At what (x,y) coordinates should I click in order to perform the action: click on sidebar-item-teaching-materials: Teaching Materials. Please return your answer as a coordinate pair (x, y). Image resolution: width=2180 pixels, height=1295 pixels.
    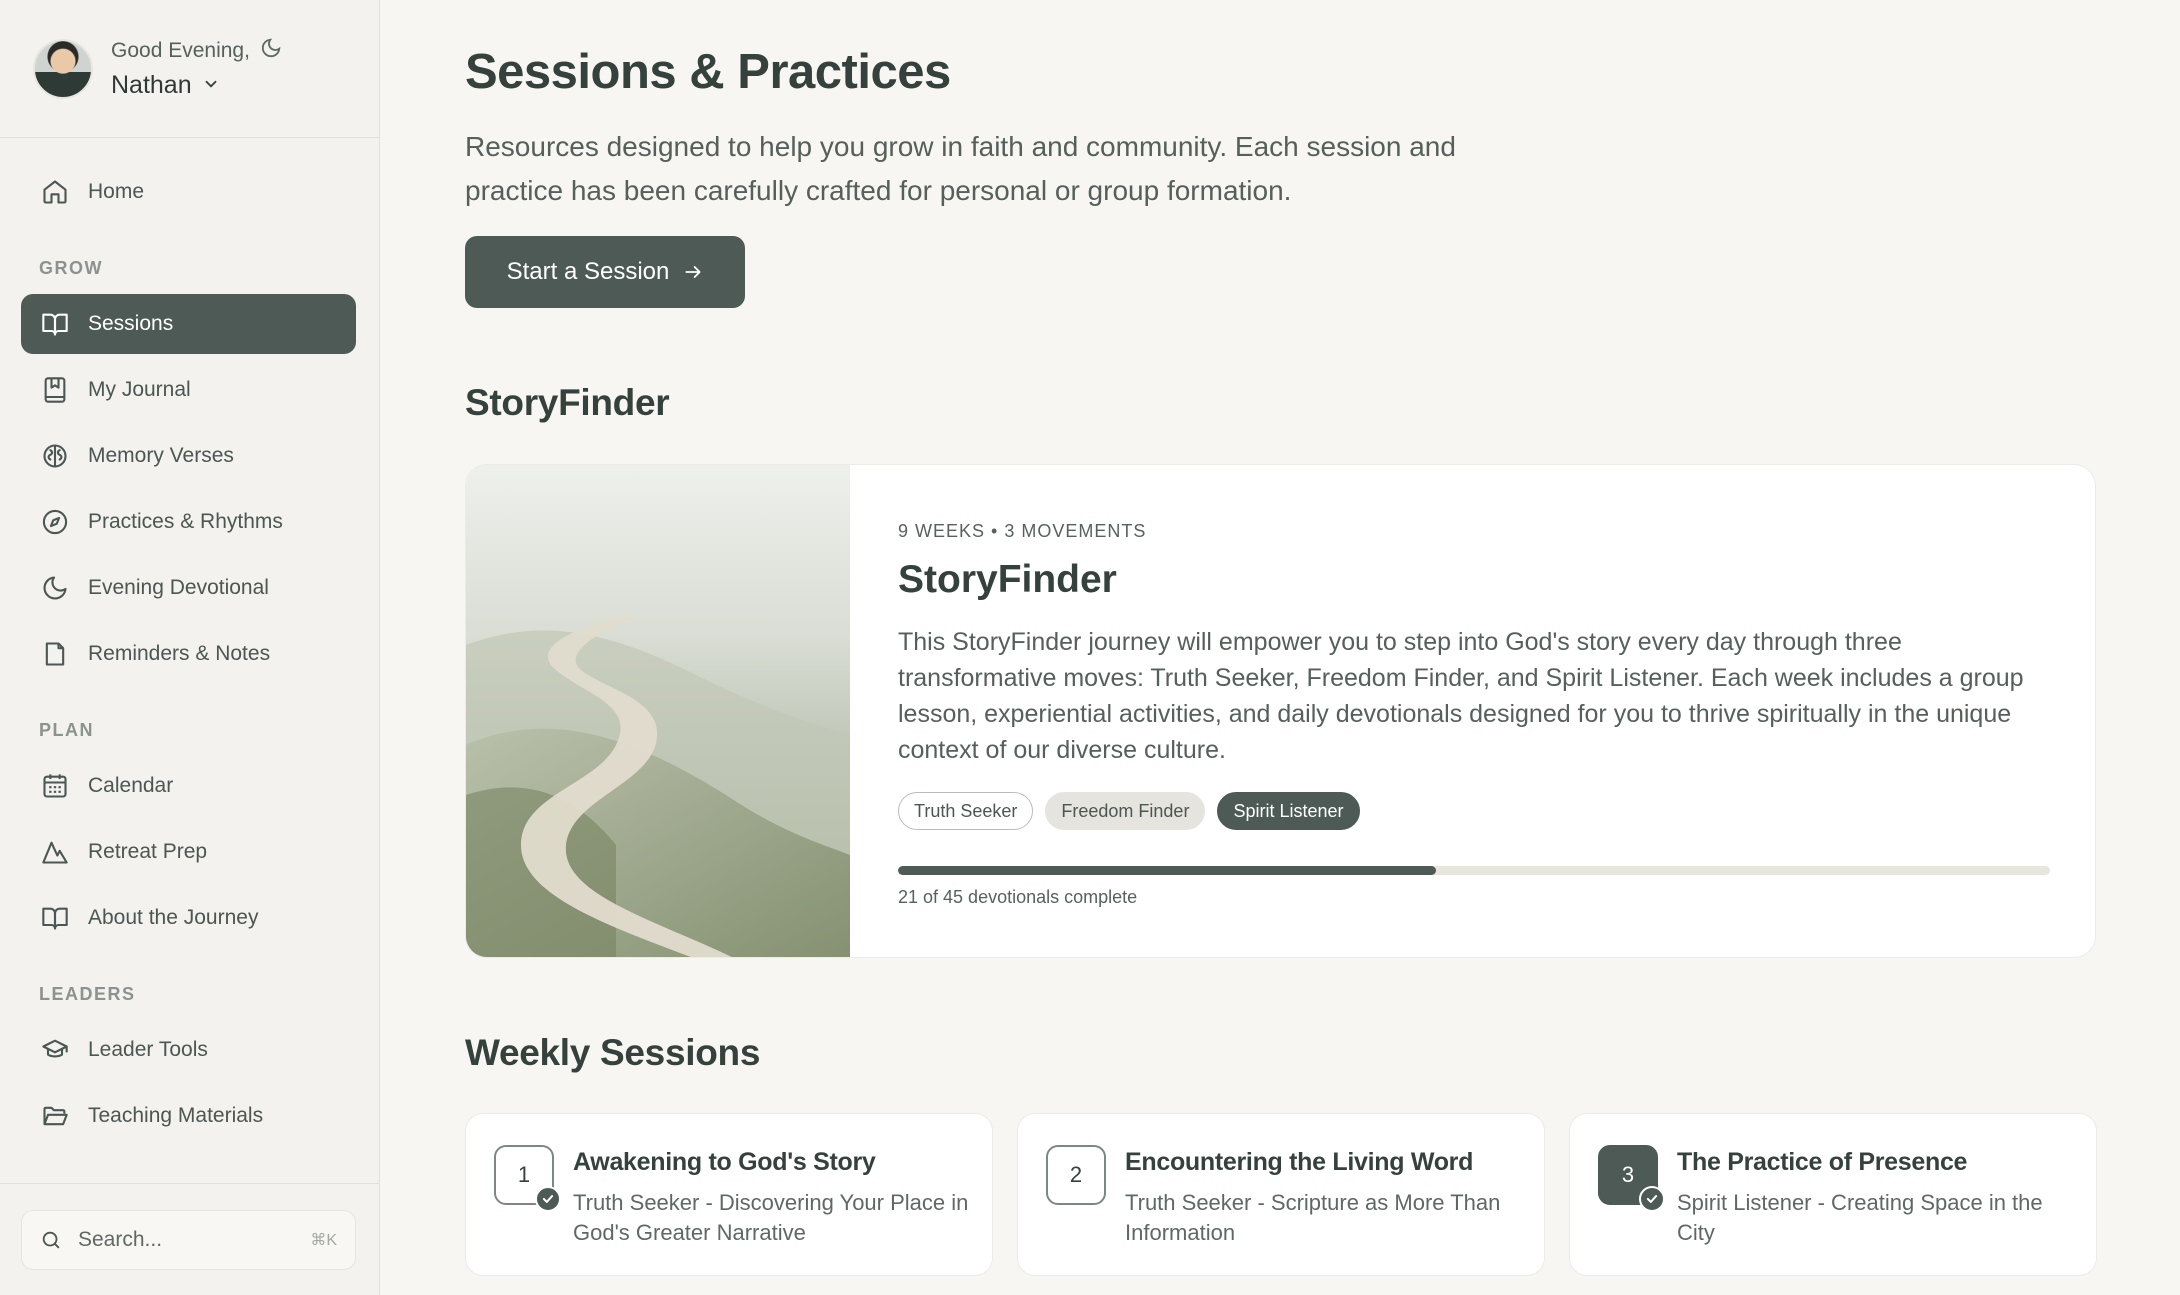
    Looking at the image, I should click on (188, 1116).